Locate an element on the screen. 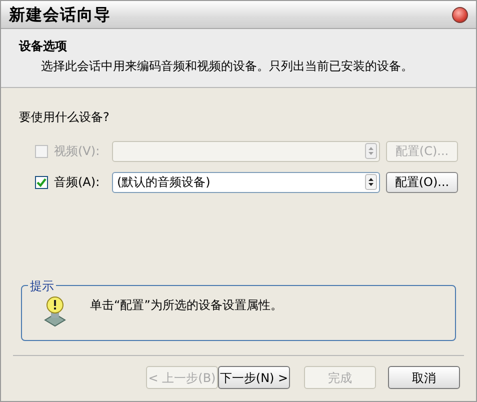  lightbulb-icon is located at coordinates (55, 312).